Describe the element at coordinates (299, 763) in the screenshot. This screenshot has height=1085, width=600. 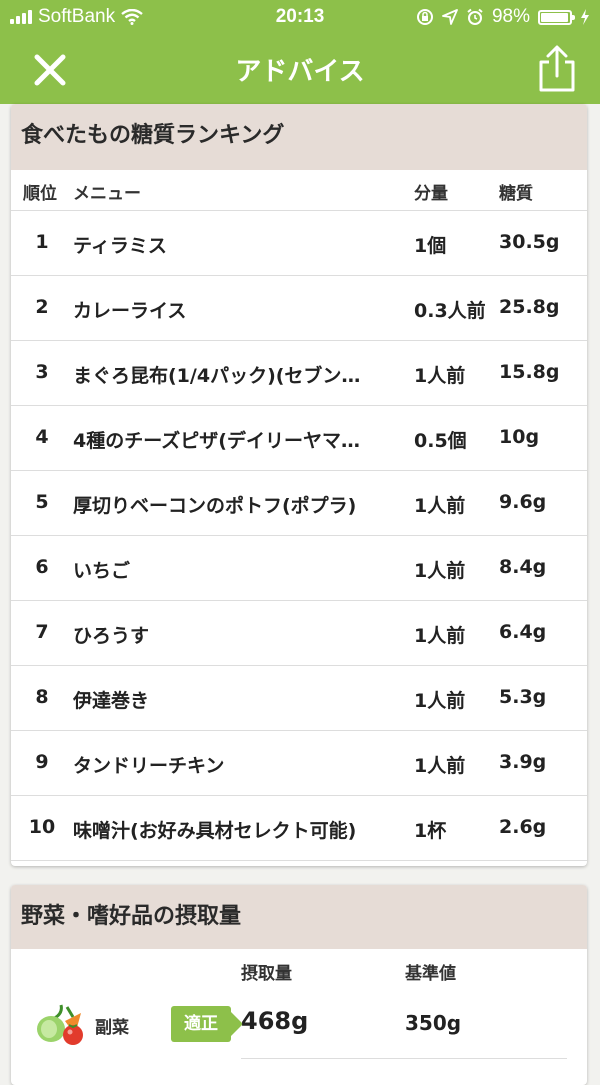
I see `table-row: 9 タンドリーチキン 1人前 3.9g` at that location.